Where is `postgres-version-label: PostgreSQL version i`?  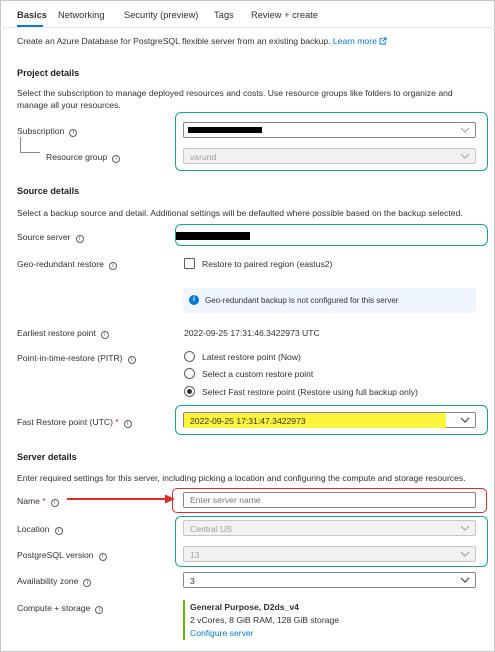
postgres-version-label: PostgreSQL version i is located at coordinates (62, 555).